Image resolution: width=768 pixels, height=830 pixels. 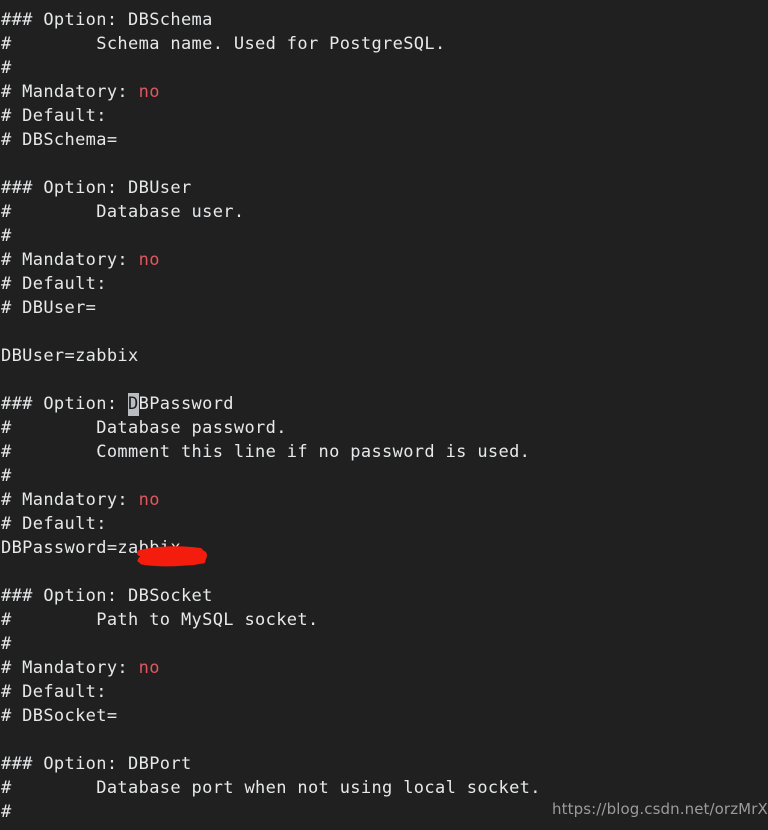 I want to click on line-text: ### Option: DBPort, so click(x=96, y=764).